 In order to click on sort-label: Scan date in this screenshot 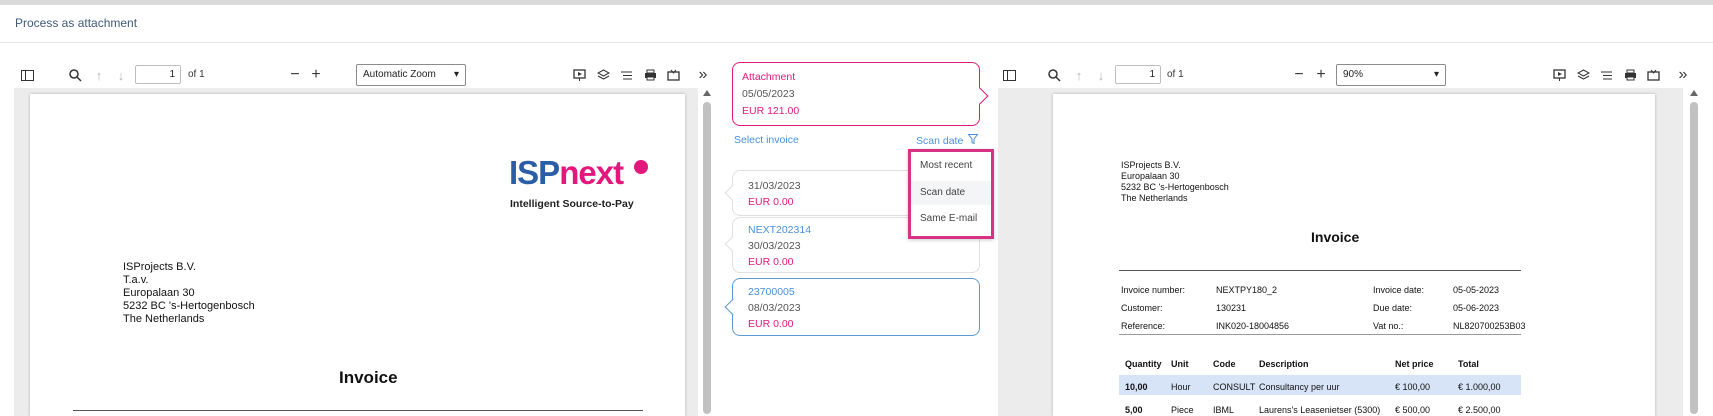, I will do `click(940, 141)`.